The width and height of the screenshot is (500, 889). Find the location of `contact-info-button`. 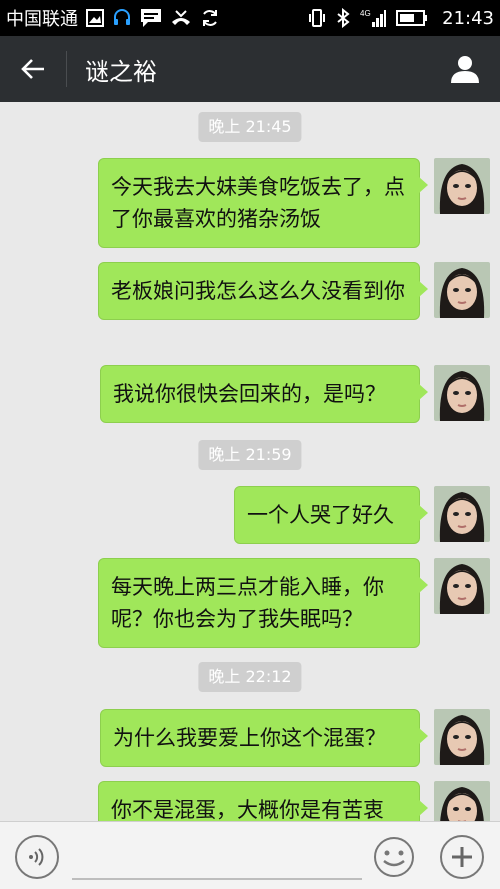

contact-info-button is located at coordinates (465, 69).